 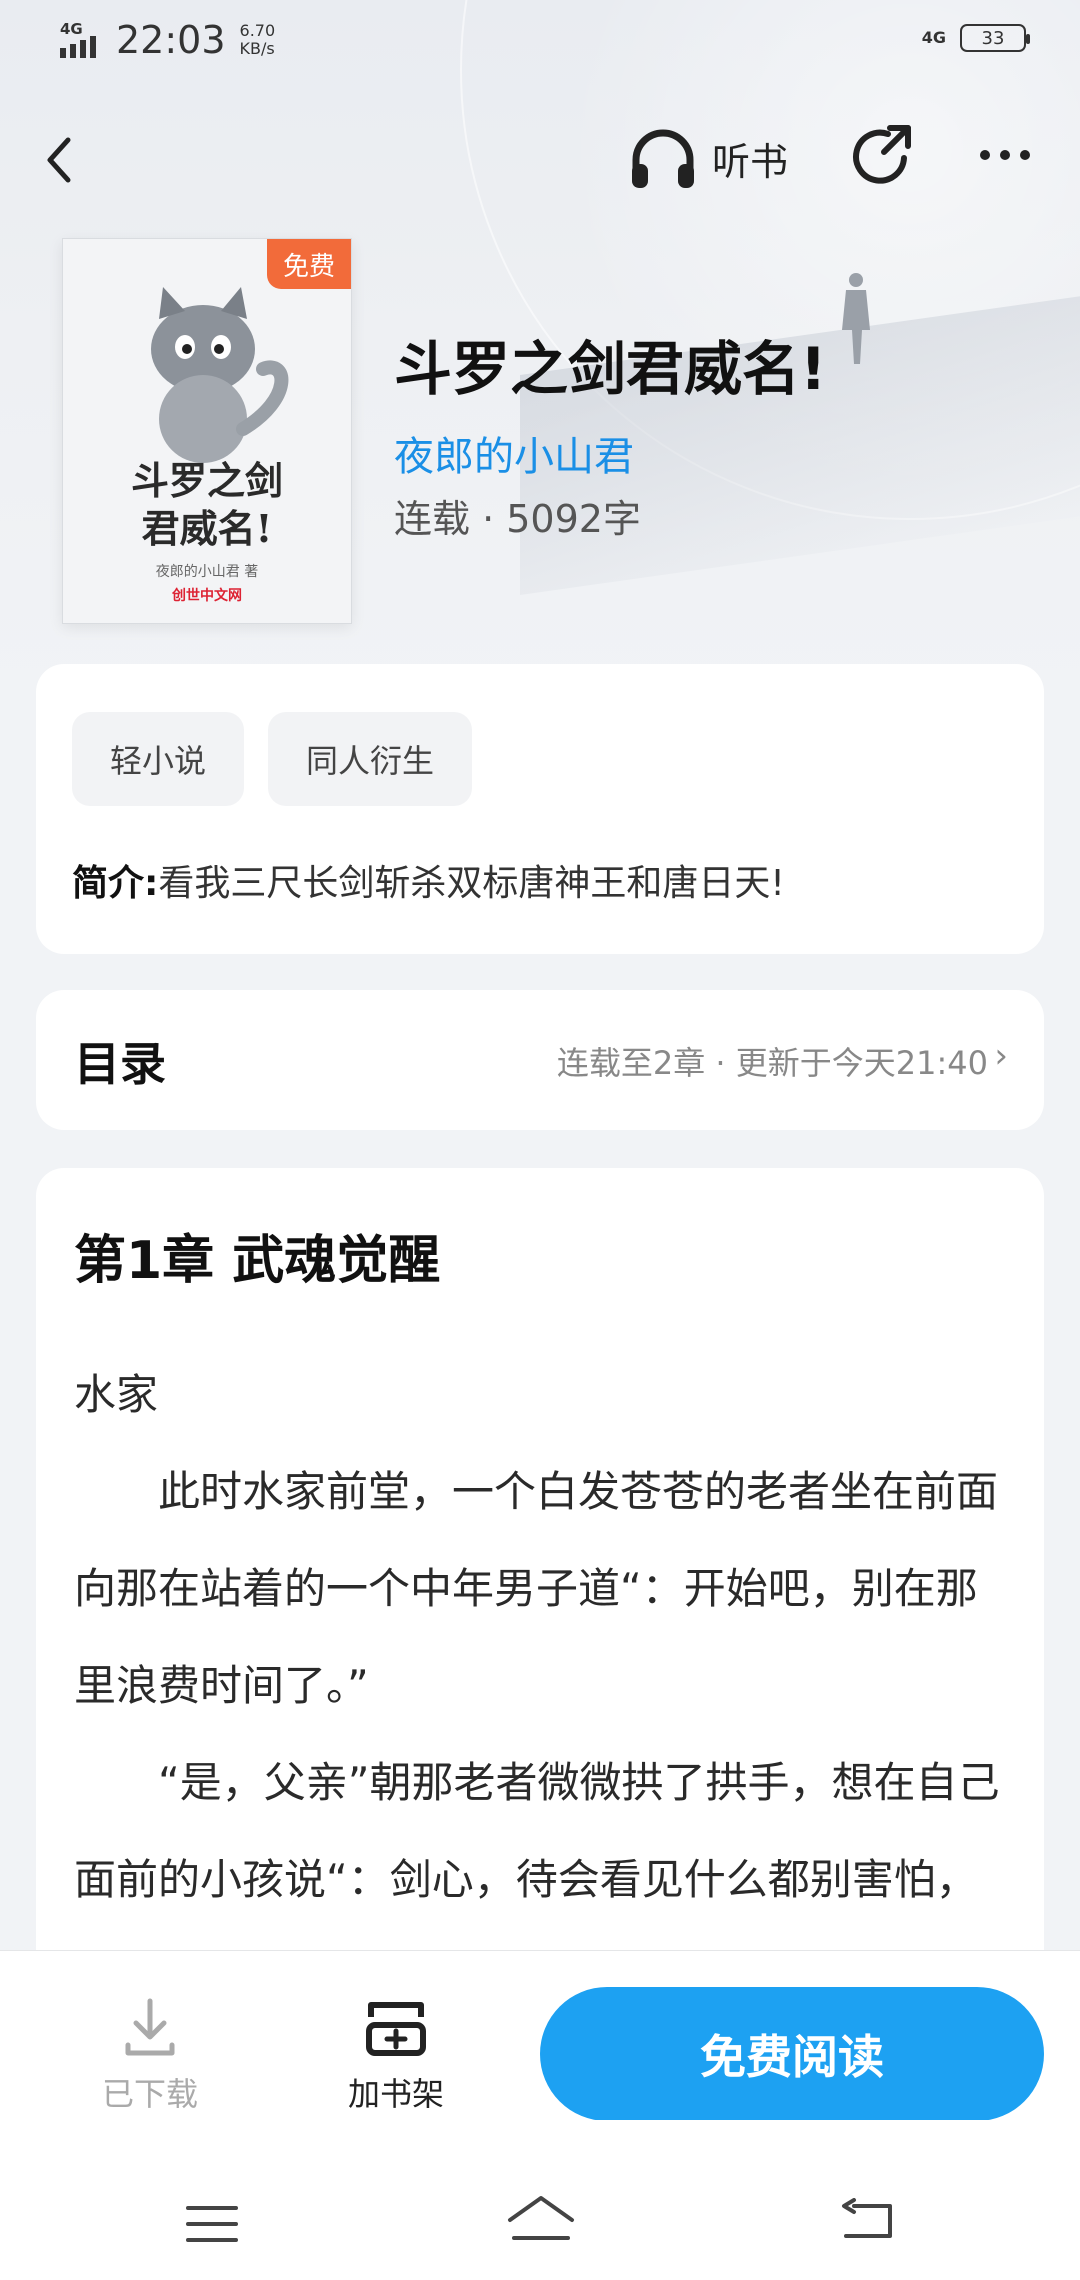 I want to click on battery-icon: 33, so click(x=995, y=38).